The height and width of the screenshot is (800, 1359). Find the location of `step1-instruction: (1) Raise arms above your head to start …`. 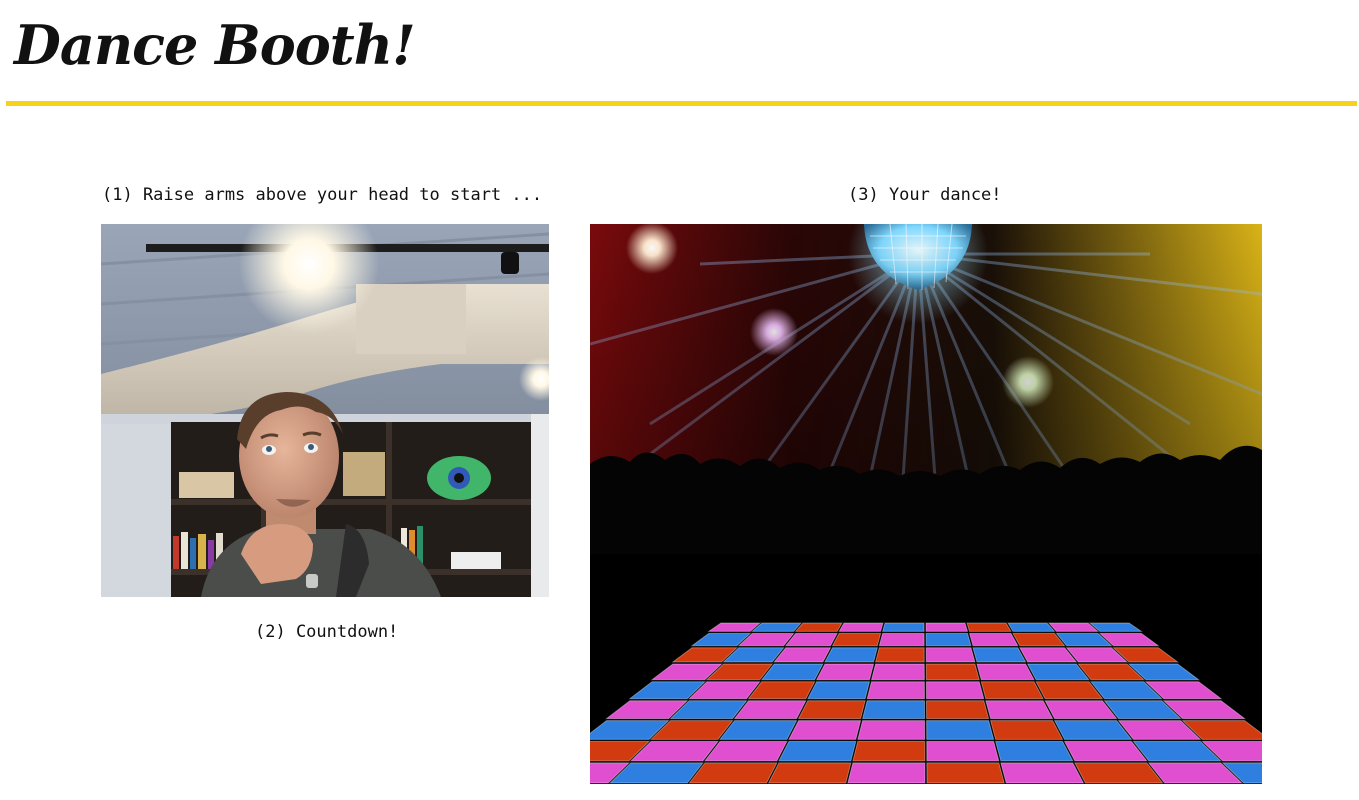

step1-instruction: (1) Raise arms above your head to start … is located at coordinates (322, 195).